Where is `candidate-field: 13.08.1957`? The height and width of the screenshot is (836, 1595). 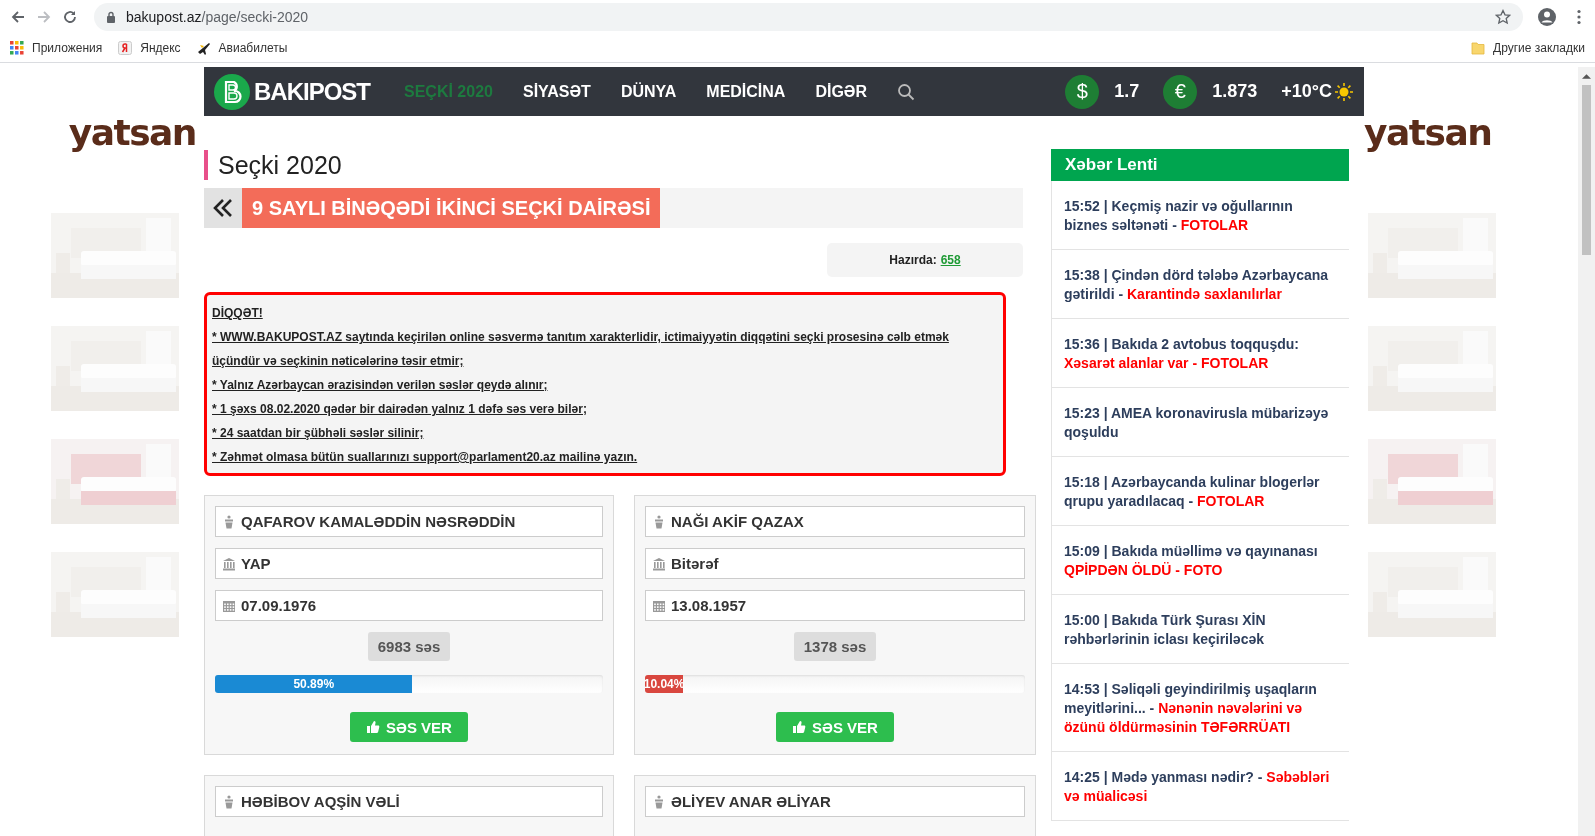 candidate-field: 13.08.1957 is located at coordinates (835, 605).